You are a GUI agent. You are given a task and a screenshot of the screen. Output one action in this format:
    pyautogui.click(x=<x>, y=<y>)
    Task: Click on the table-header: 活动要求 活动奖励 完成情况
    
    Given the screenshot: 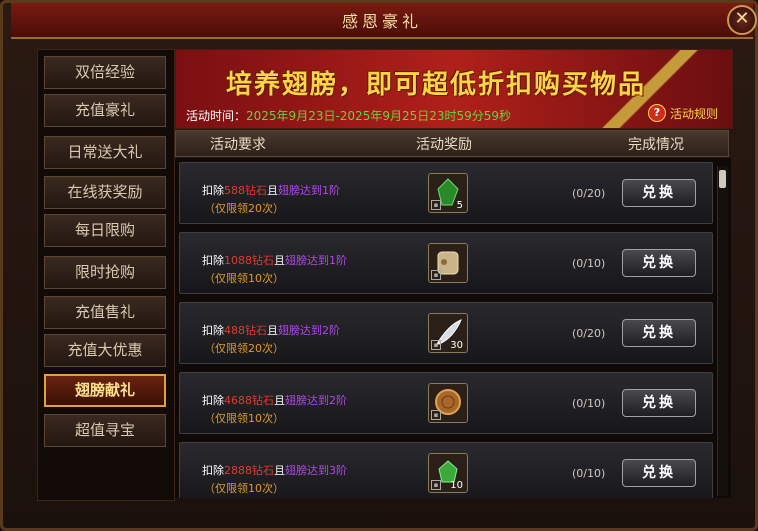 What is the action you would take?
    pyautogui.click(x=452, y=143)
    